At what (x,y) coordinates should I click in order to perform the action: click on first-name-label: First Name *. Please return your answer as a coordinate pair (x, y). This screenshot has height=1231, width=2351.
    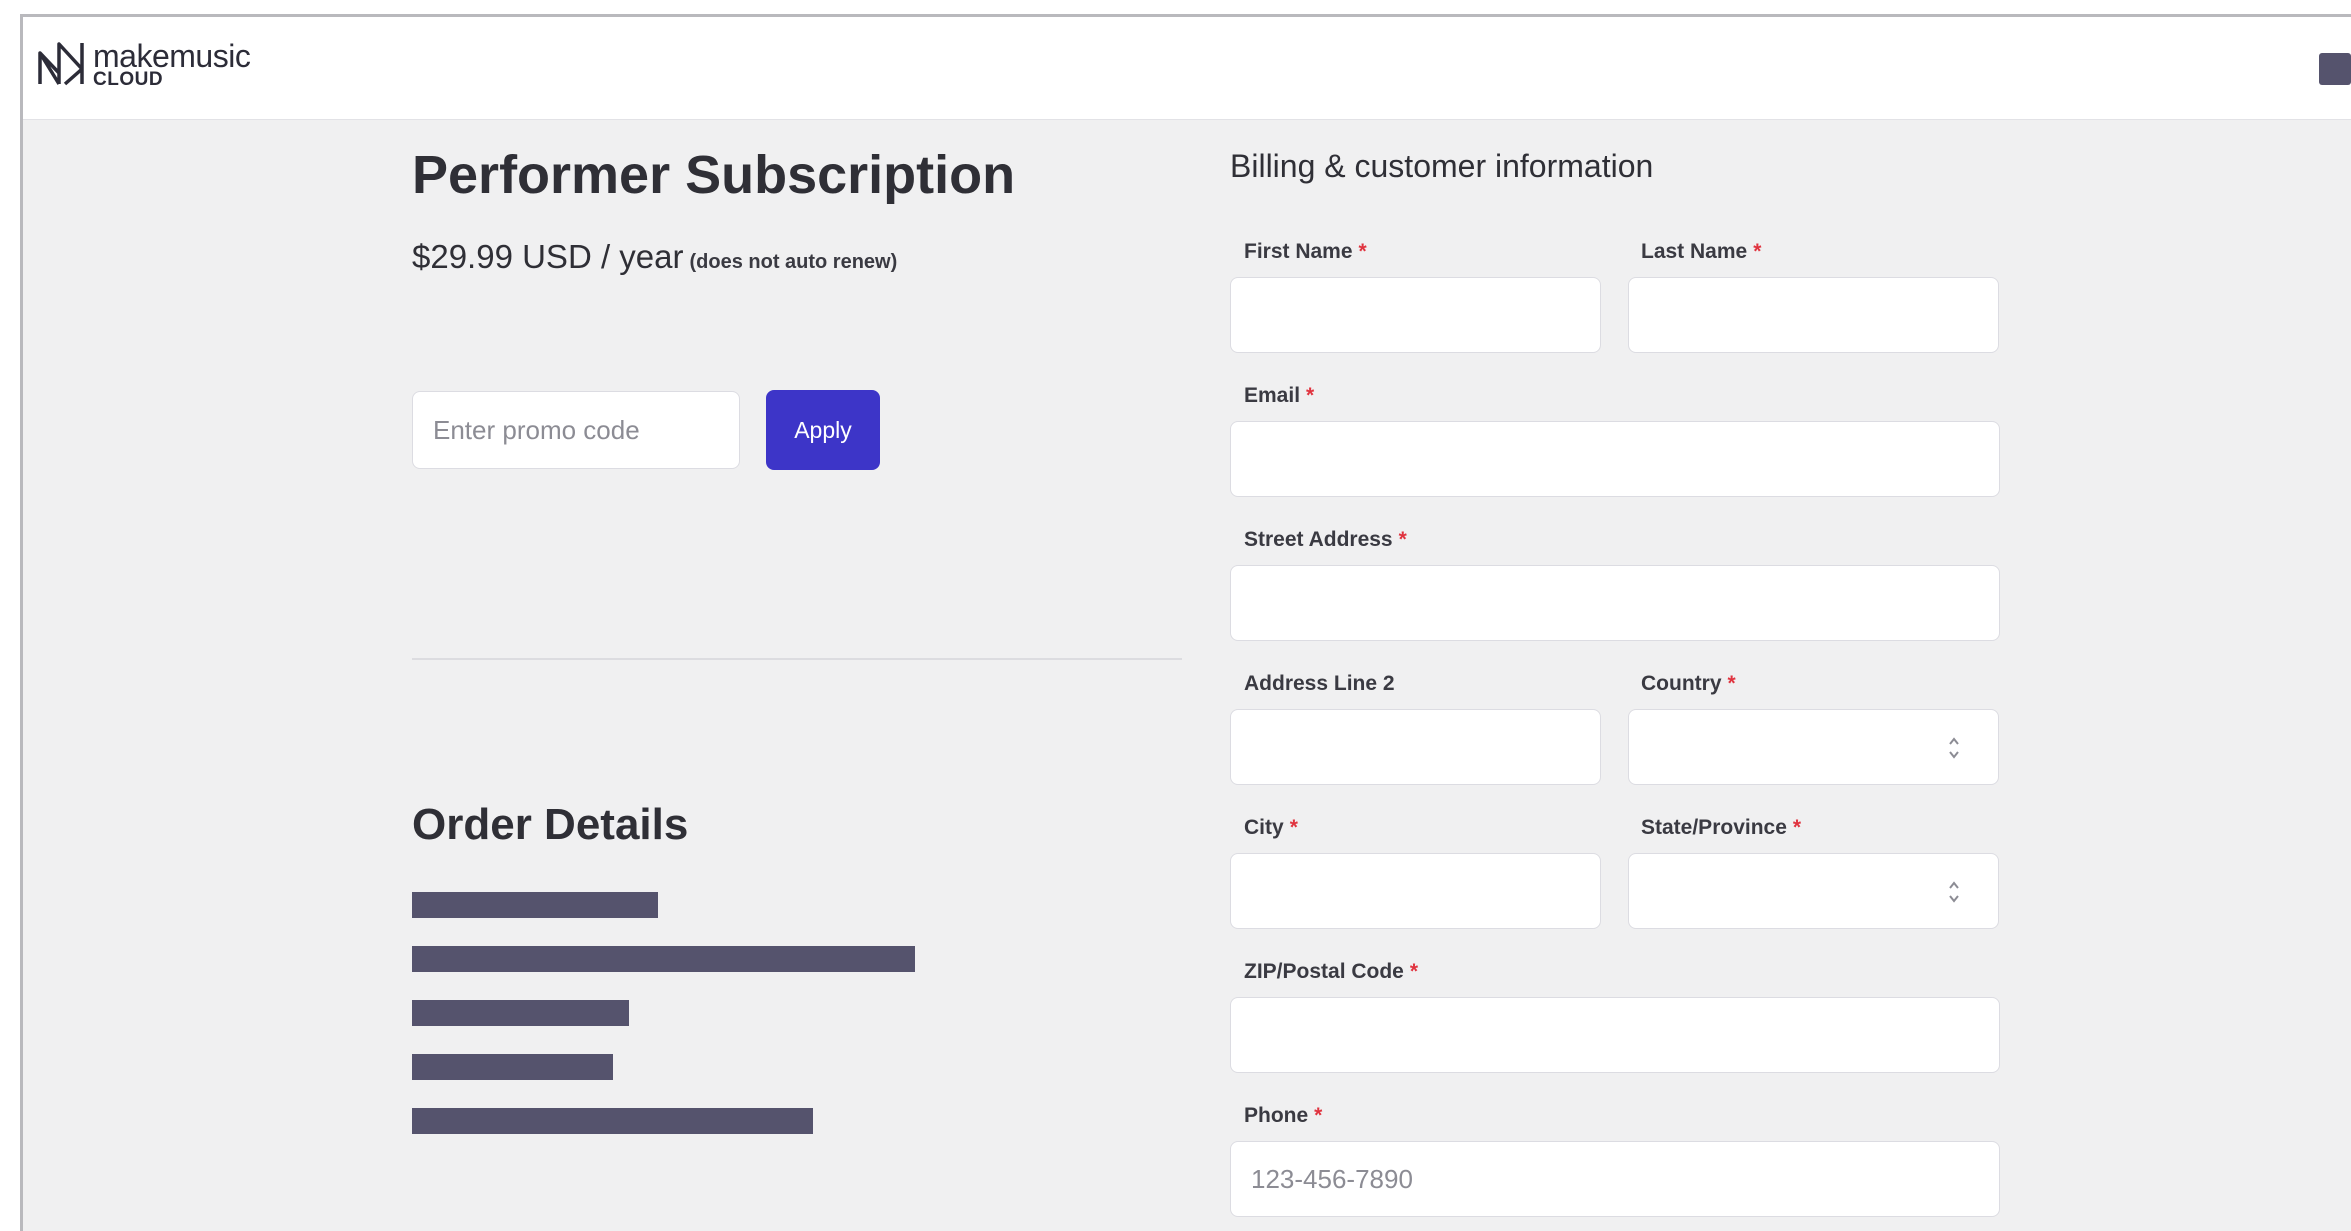
    Looking at the image, I should click on (1305, 251).